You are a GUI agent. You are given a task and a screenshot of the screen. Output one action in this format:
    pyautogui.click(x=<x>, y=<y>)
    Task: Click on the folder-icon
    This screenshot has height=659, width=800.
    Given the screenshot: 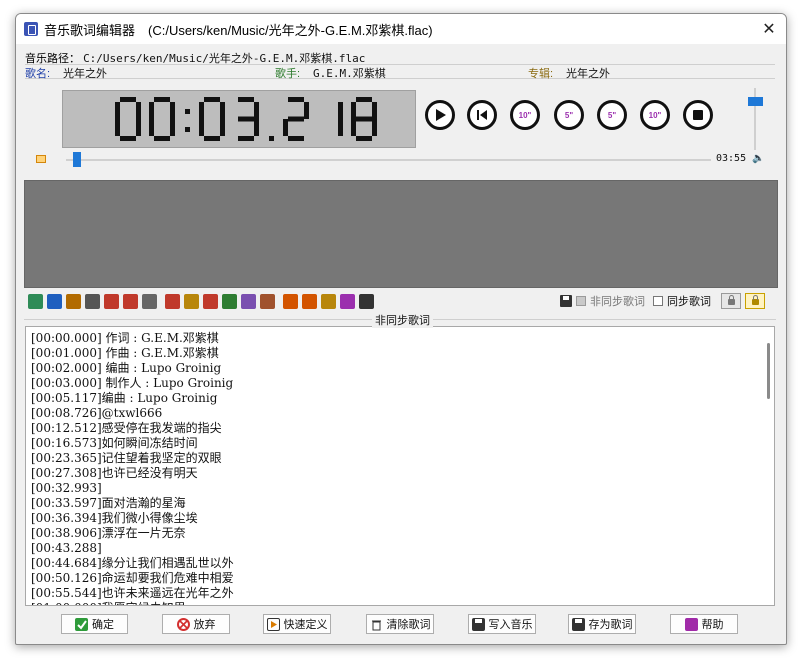 What is the action you would take?
    pyautogui.click(x=41, y=159)
    